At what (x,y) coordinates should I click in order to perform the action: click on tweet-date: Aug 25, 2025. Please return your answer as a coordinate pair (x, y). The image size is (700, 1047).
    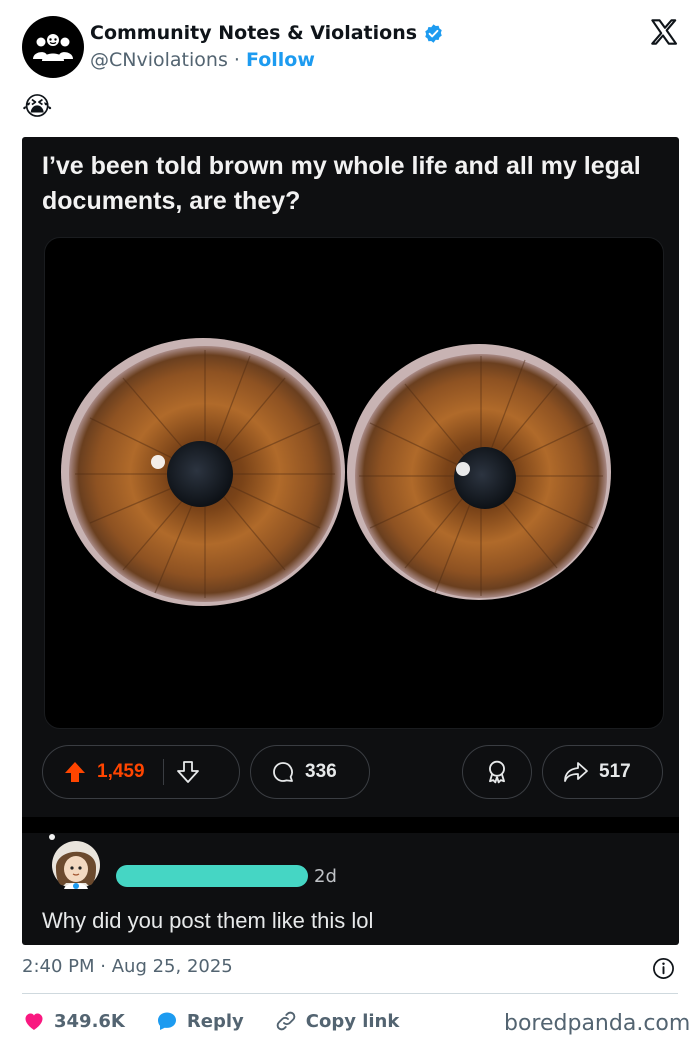
    Looking at the image, I should click on (172, 966).